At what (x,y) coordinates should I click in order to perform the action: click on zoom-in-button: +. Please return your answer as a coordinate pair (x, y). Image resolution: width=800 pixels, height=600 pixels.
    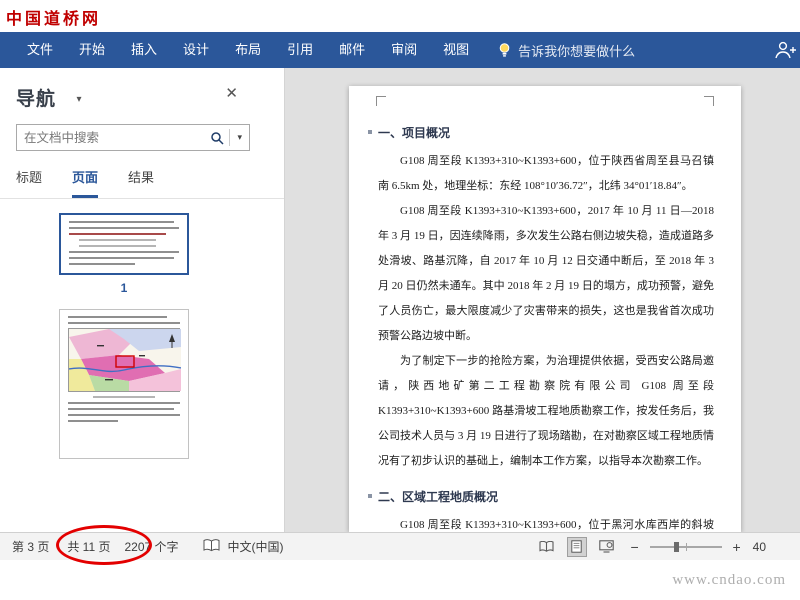
    Looking at the image, I should click on (737, 547).